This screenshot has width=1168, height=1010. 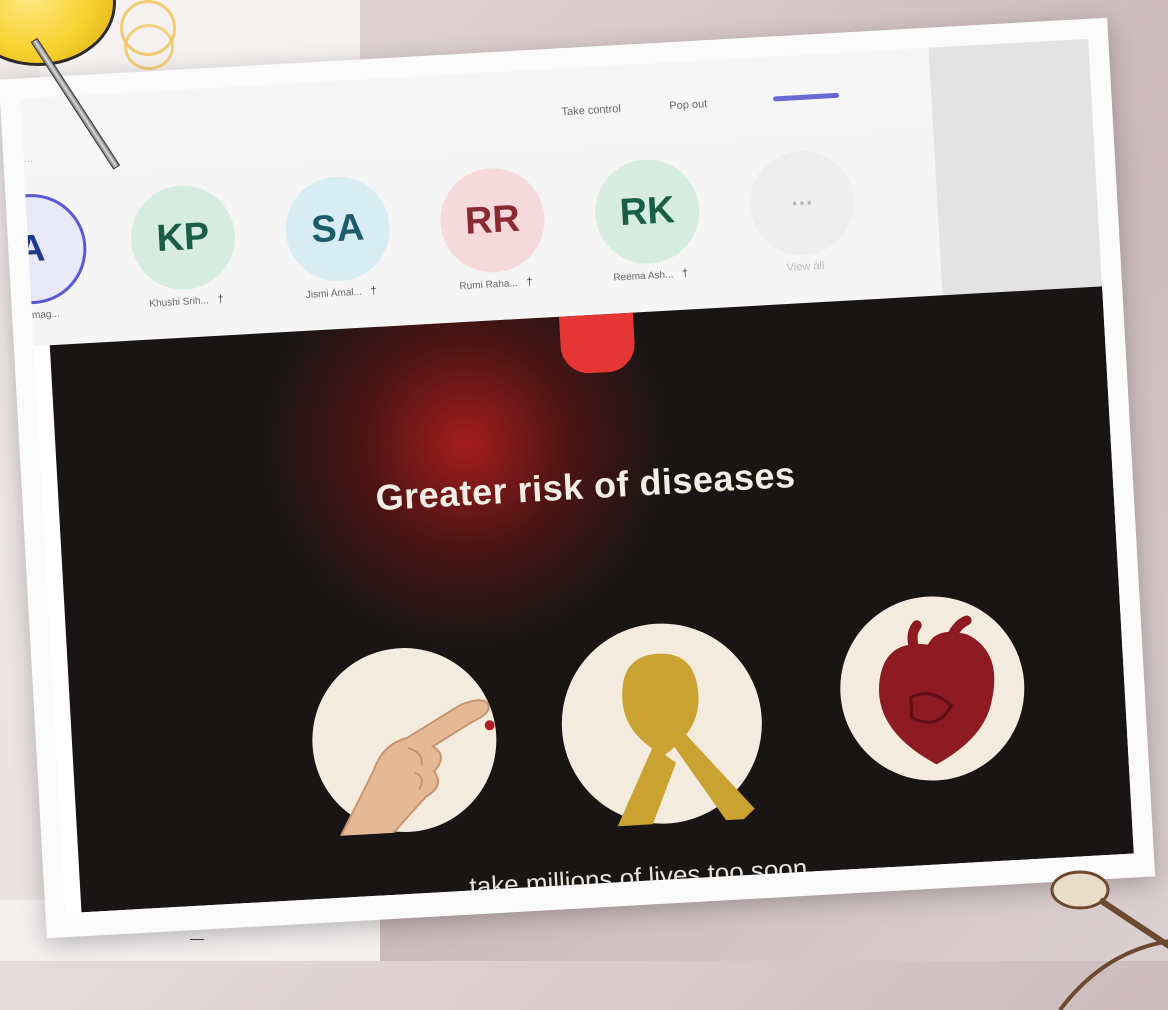 I want to click on pop-out-button: Pop out, so click(x=688, y=105).